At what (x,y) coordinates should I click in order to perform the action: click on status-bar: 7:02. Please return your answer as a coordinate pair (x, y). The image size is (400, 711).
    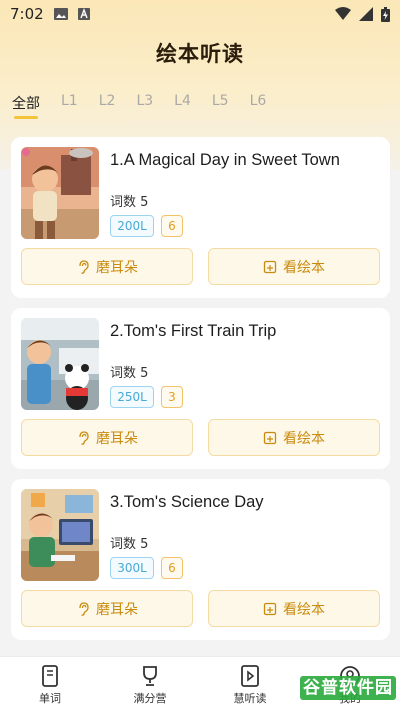
    Looking at the image, I should click on (200, 14).